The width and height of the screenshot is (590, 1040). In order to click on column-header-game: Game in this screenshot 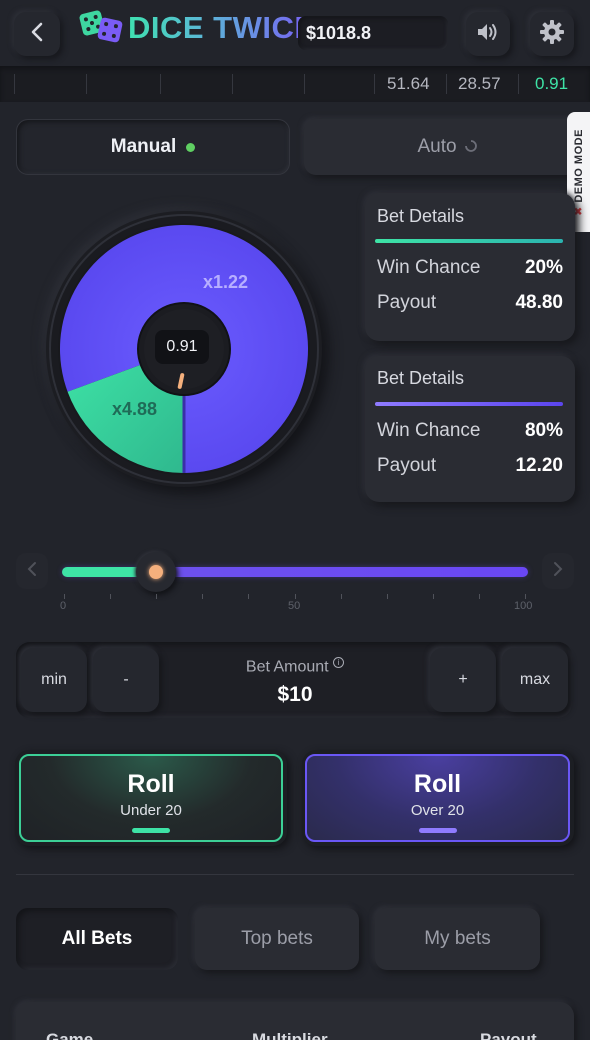, I will do `click(70, 1035)`.